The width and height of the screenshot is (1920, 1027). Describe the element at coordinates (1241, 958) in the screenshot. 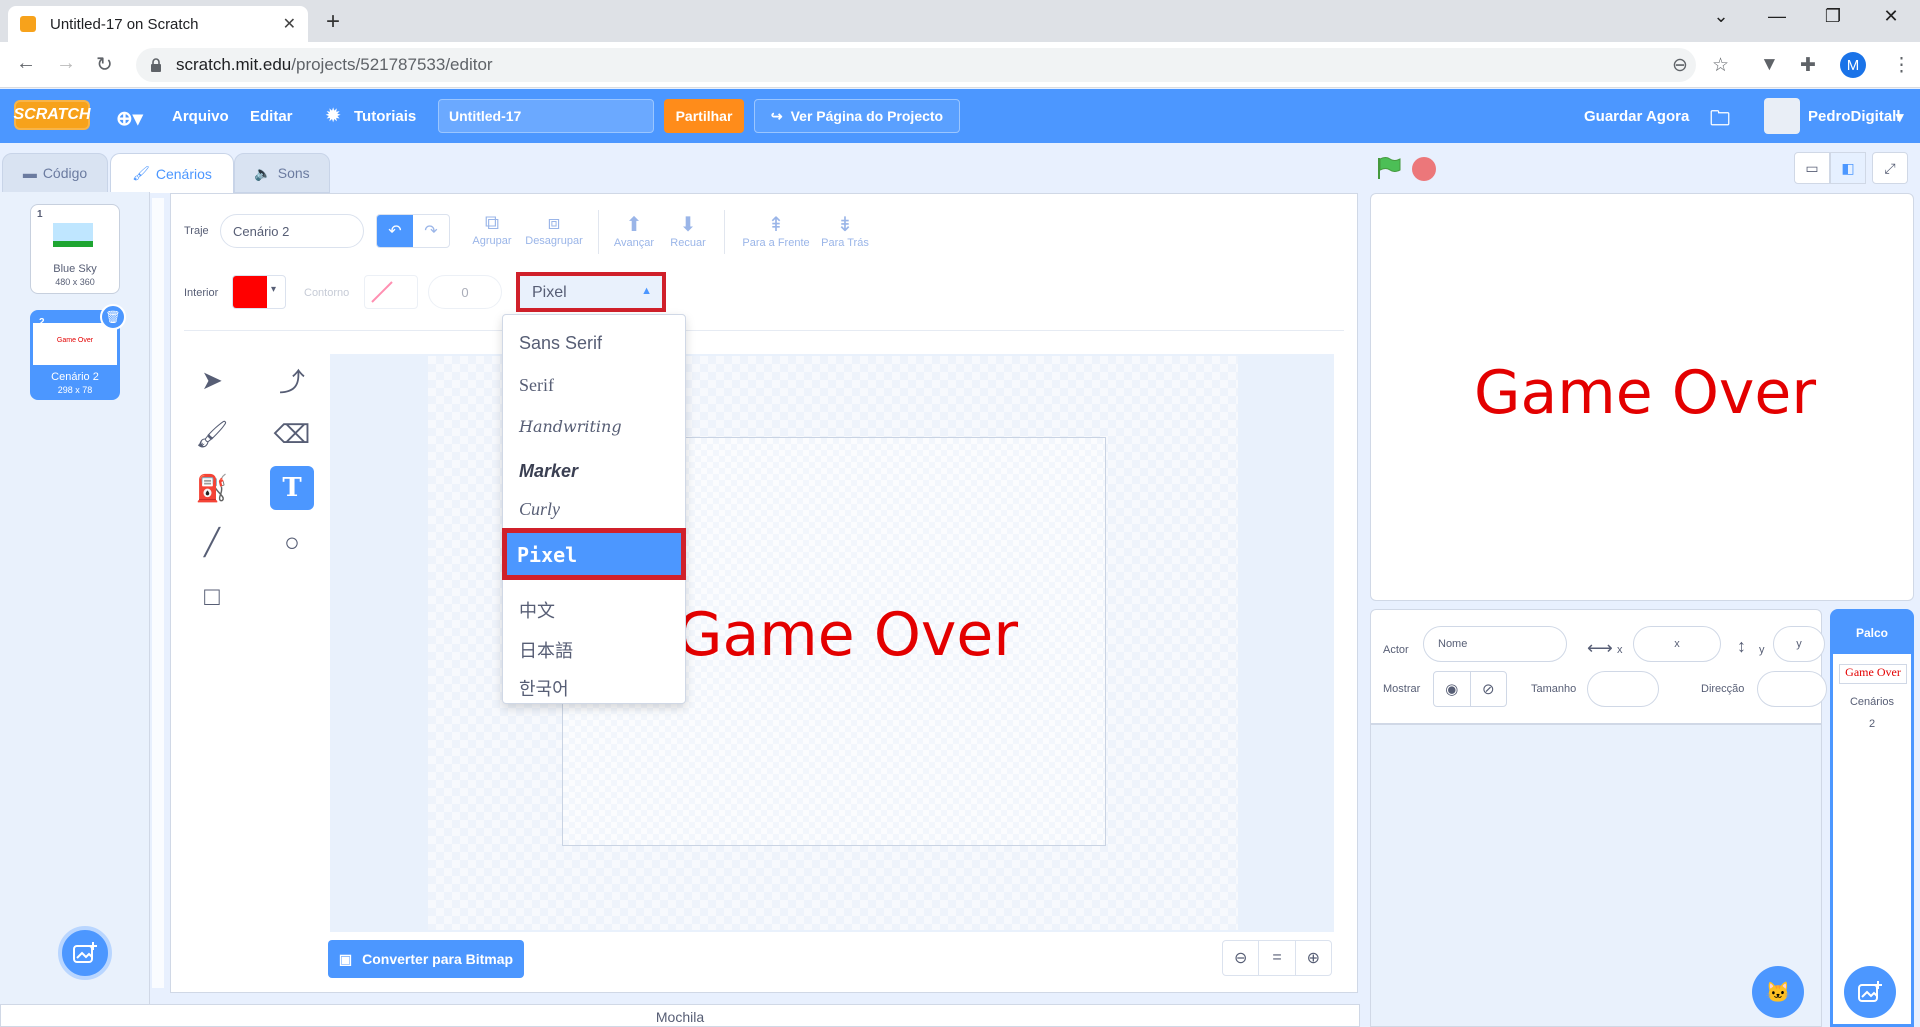

I see `zoom-out-icon: ⊖` at that location.